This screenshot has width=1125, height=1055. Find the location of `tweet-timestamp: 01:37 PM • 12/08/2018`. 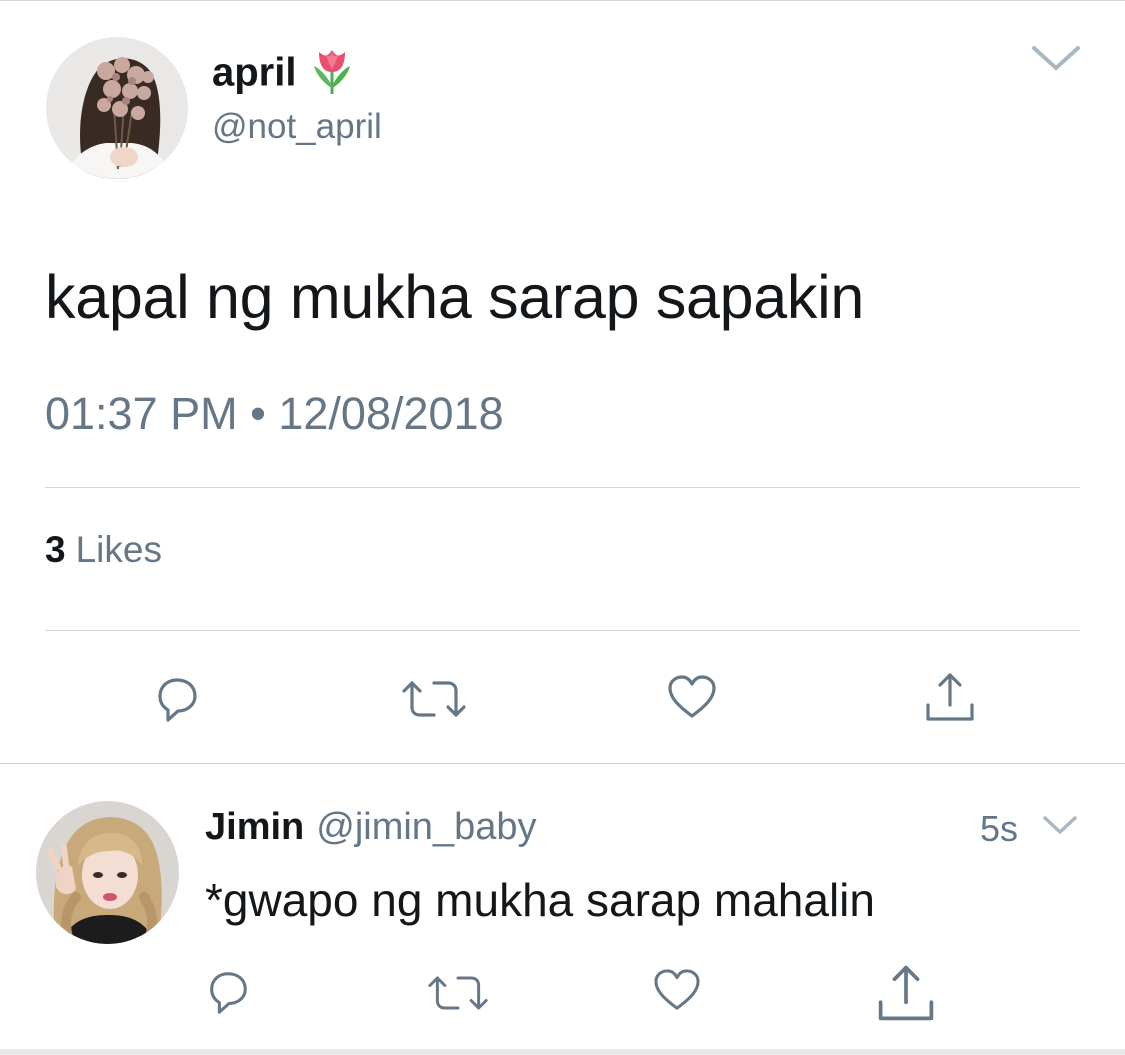

tweet-timestamp: 01:37 PM • 12/08/2018 is located at coordinates (274, 414).